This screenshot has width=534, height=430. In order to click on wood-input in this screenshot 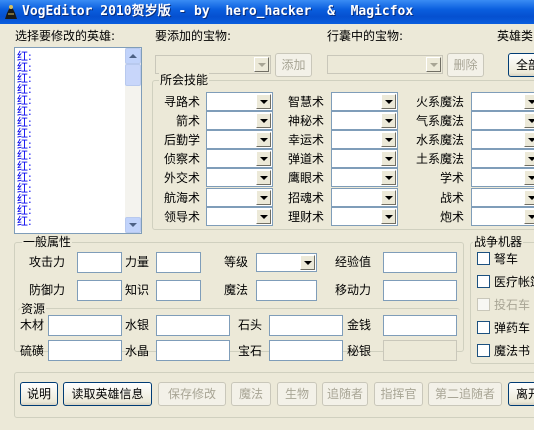, I will do `click(85, 325)`.